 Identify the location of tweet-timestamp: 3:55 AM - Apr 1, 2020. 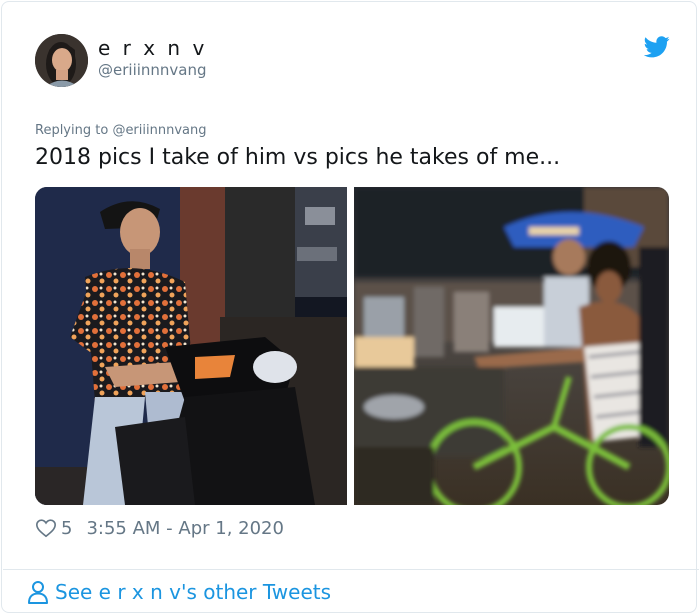
(185, 528).